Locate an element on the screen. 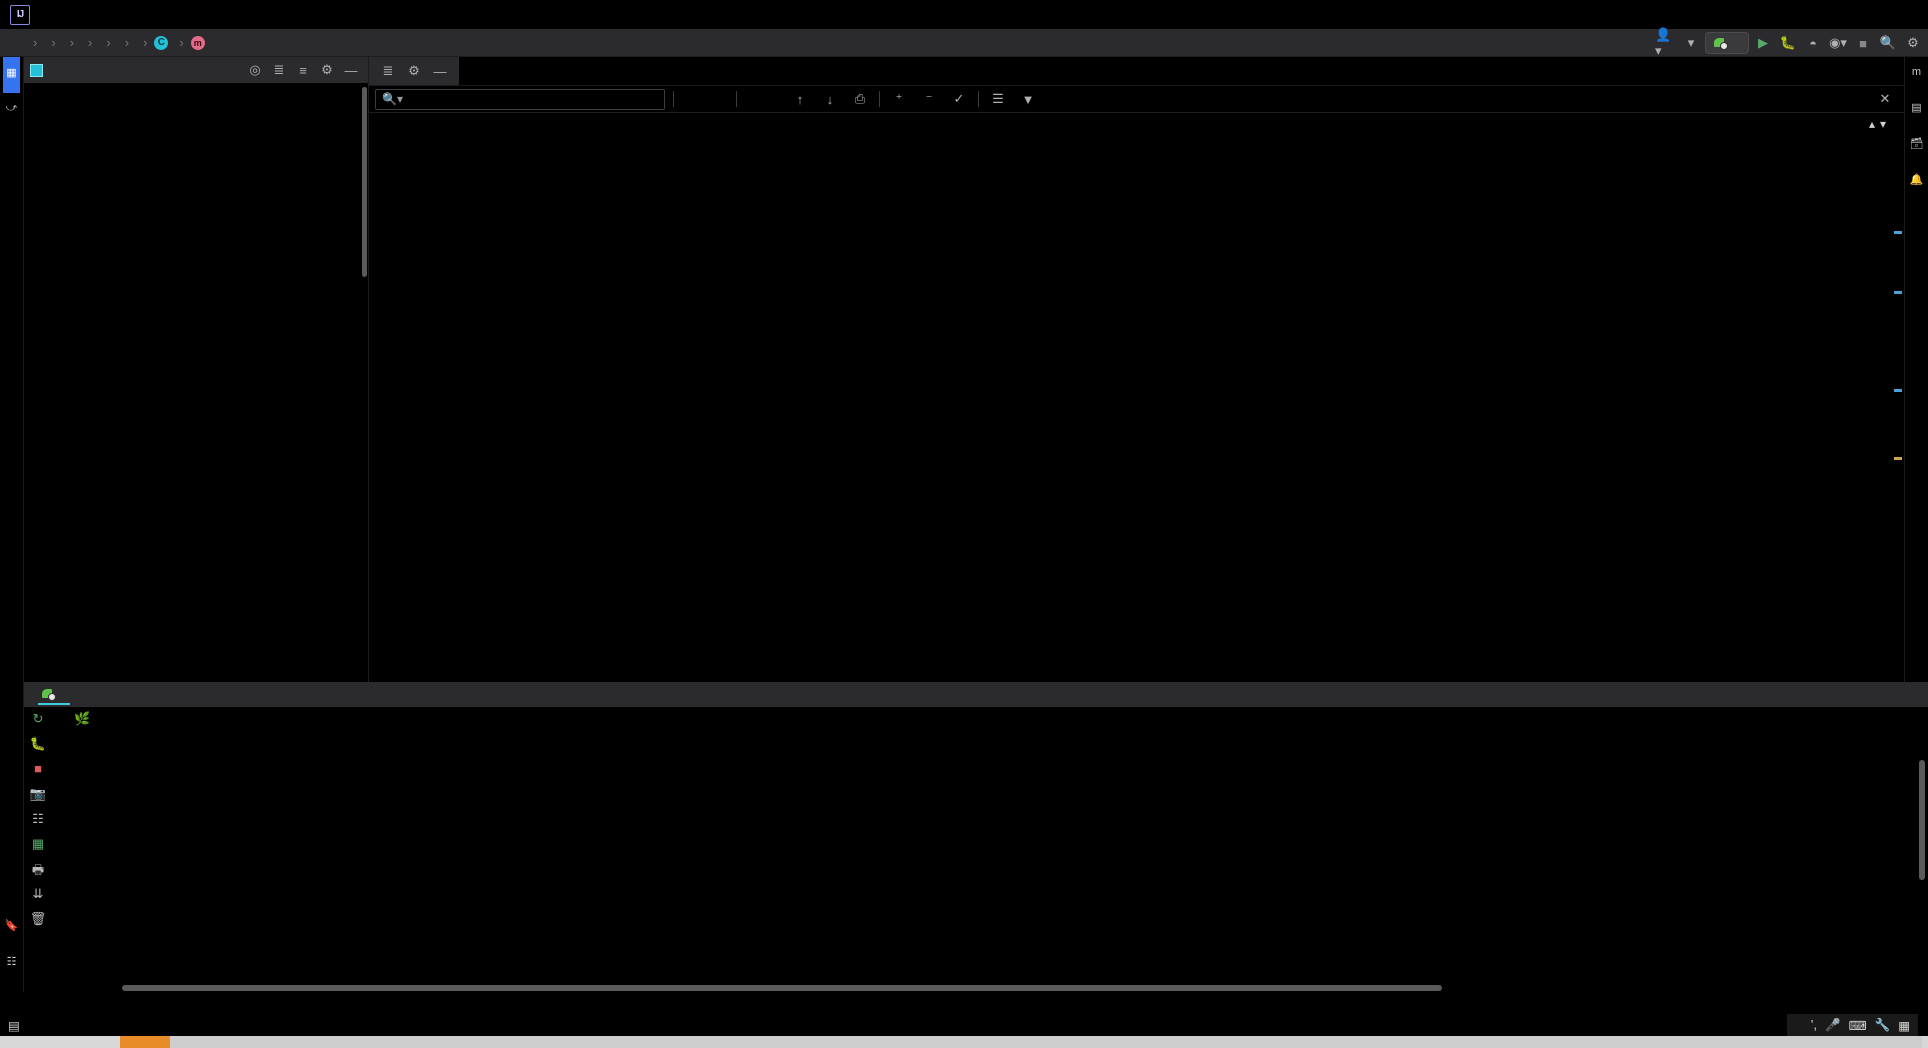 The image size is (1928, 1048). console-horizontal-scrollbar is located at coordinates (990, 987).